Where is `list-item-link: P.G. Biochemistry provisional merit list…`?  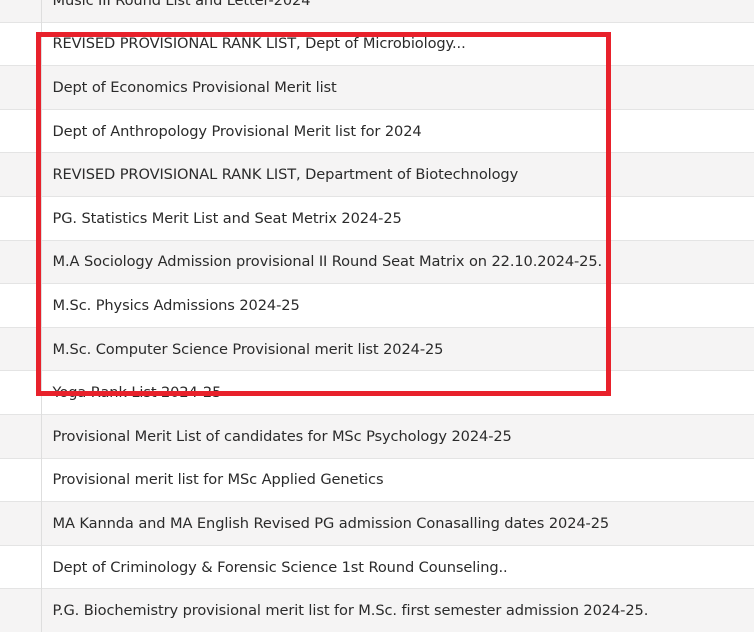
list-item-link: P.G. Biochemistry provisional merit list… is located at coordinates (397, 610).